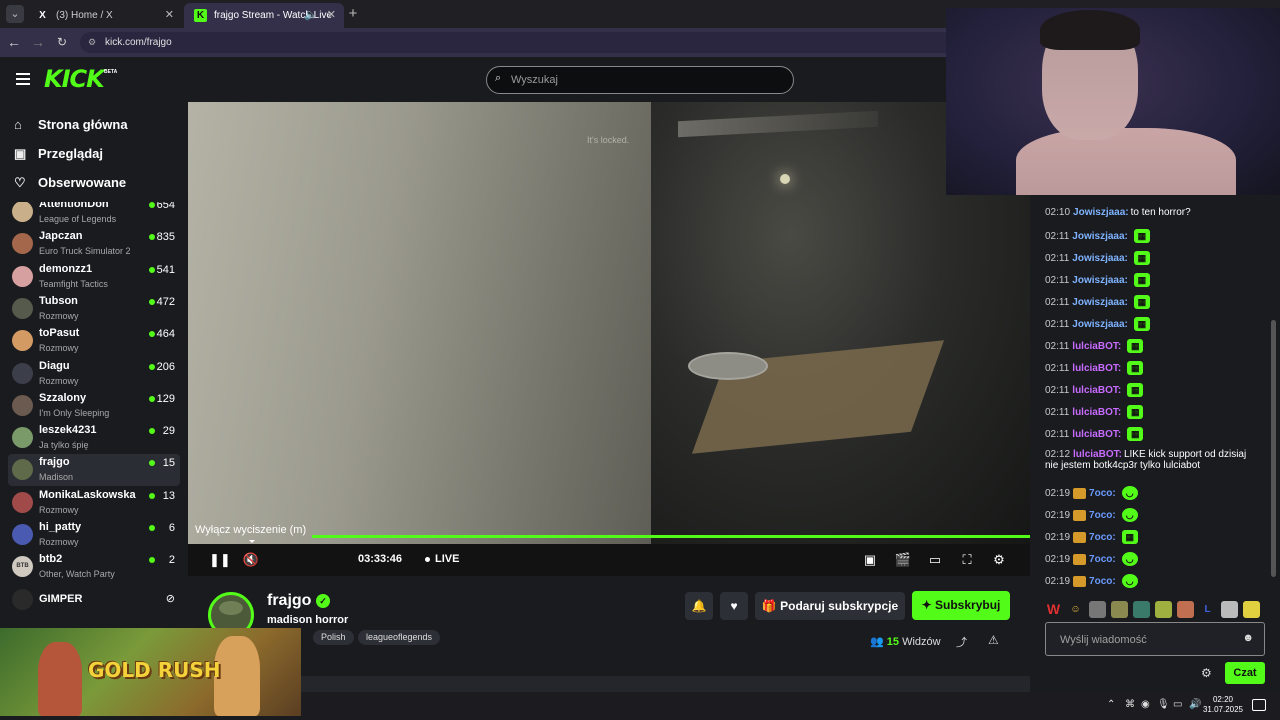 The image size is (1280, 720). I want to click on tray-chevron-icon: ⌃, so click(1111, 704).